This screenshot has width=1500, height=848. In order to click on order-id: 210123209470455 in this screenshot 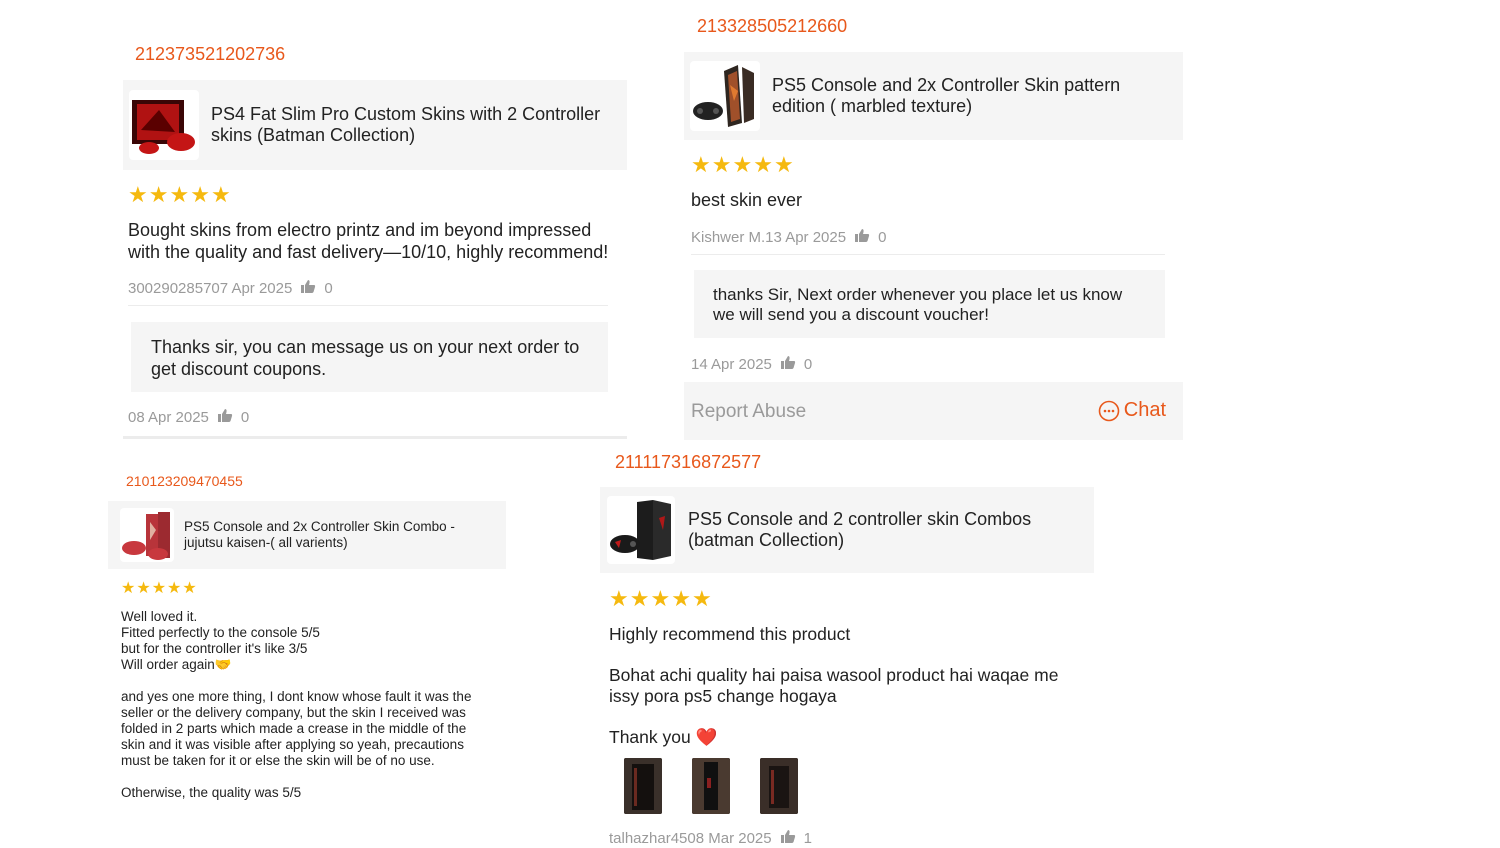, I will do `click(184, 481)`.